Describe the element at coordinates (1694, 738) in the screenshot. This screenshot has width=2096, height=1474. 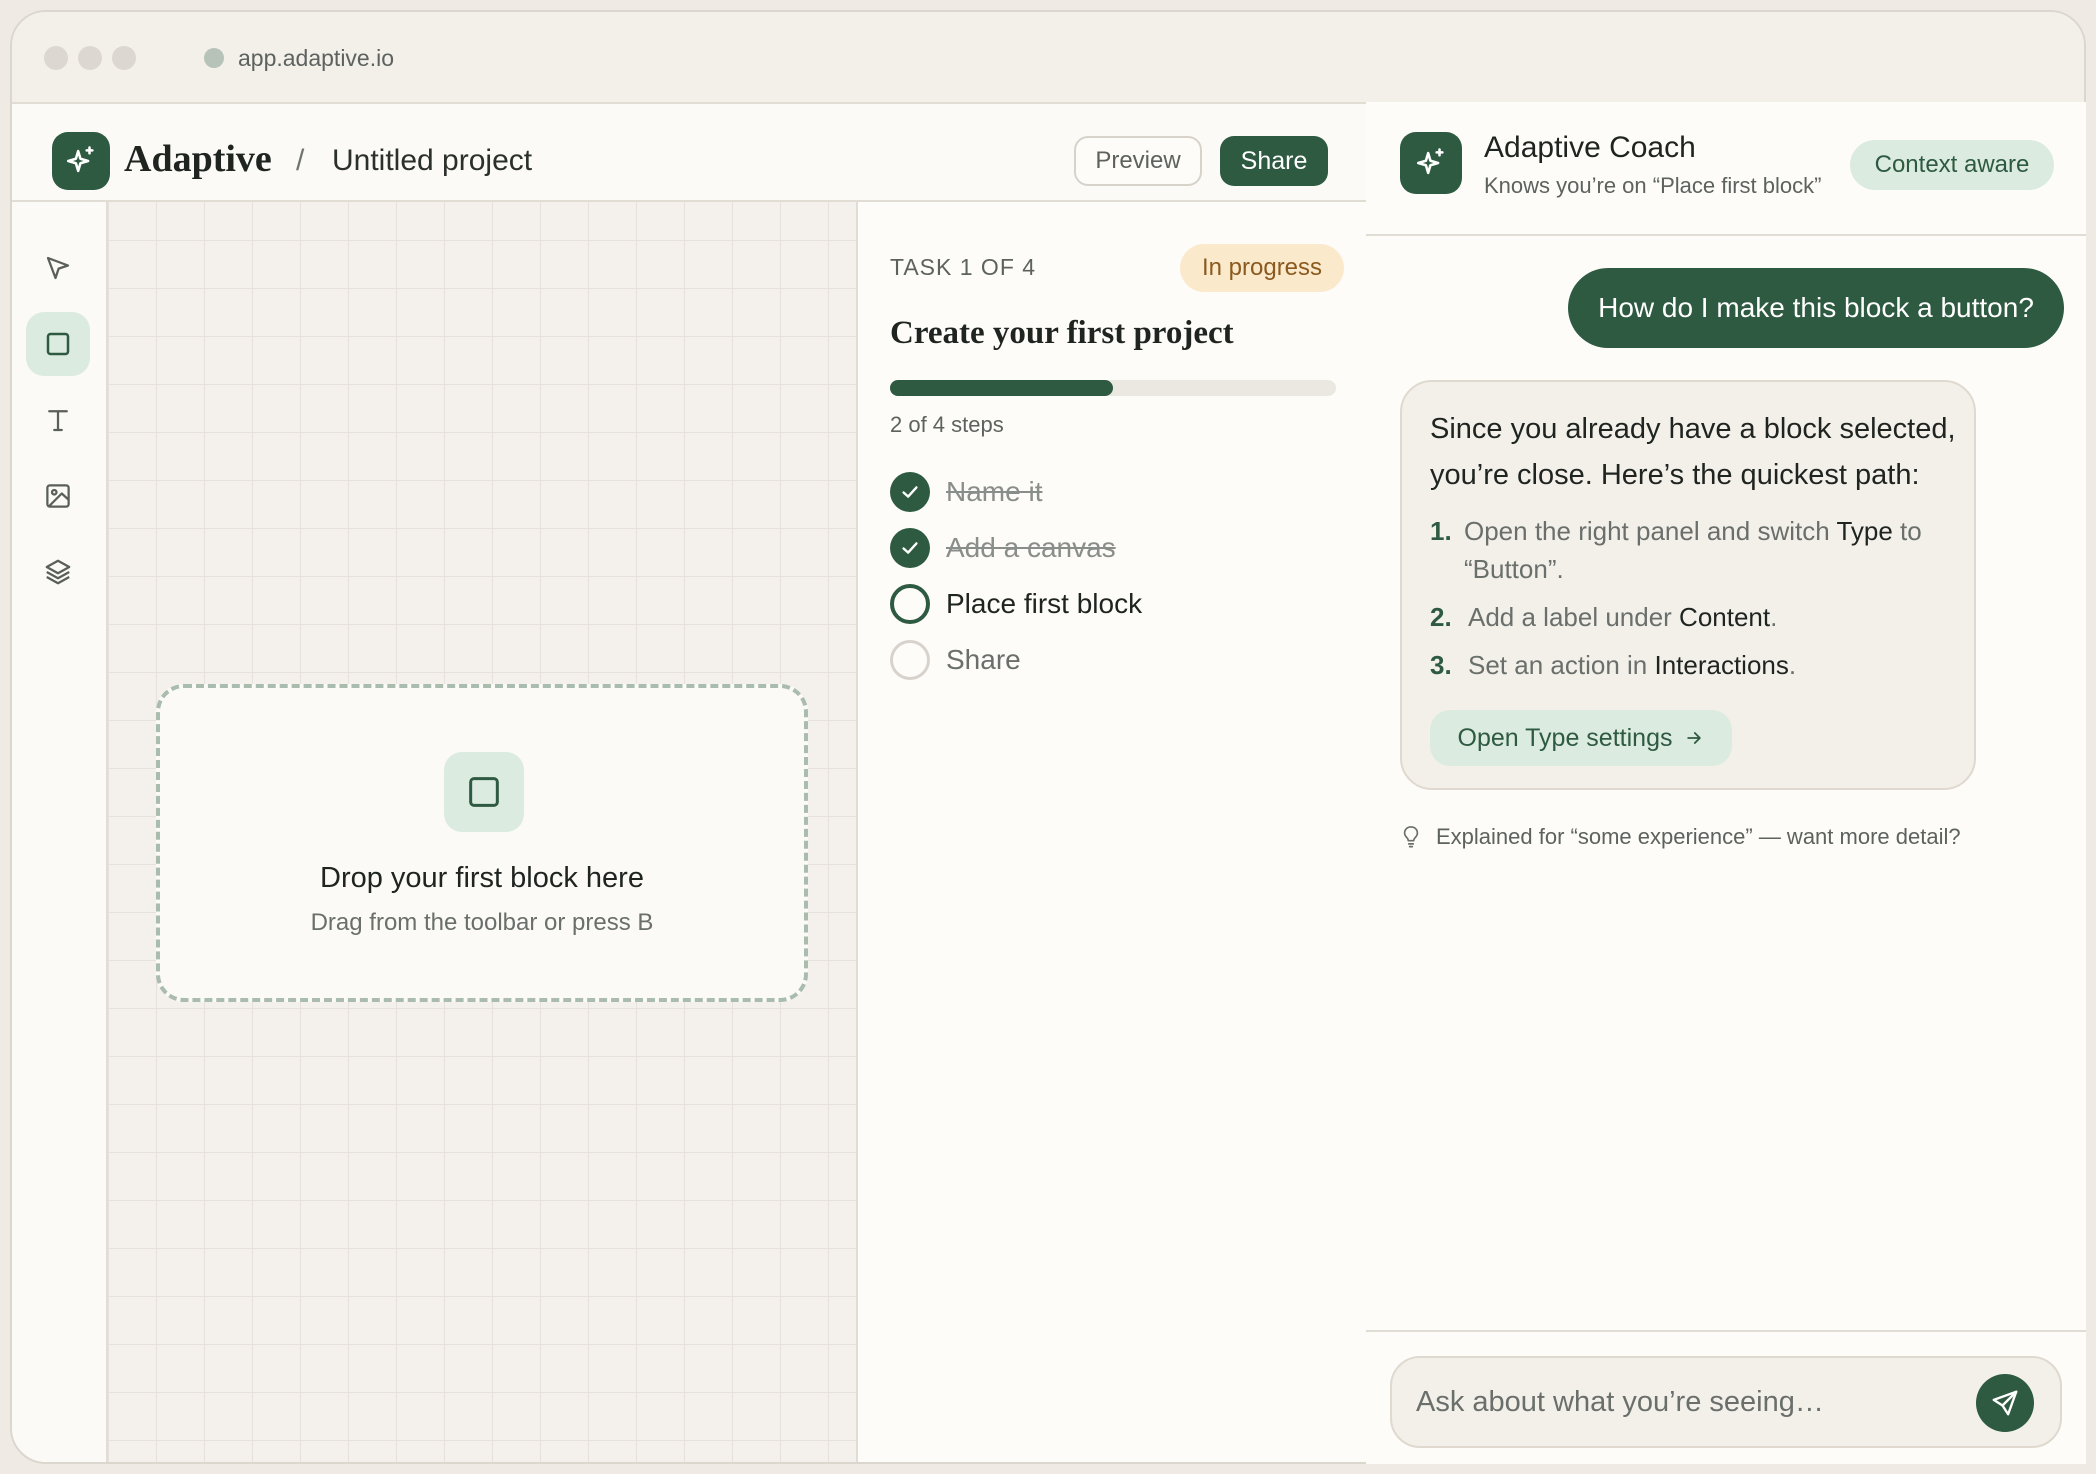
I see `arrow-right-icon` at that location.